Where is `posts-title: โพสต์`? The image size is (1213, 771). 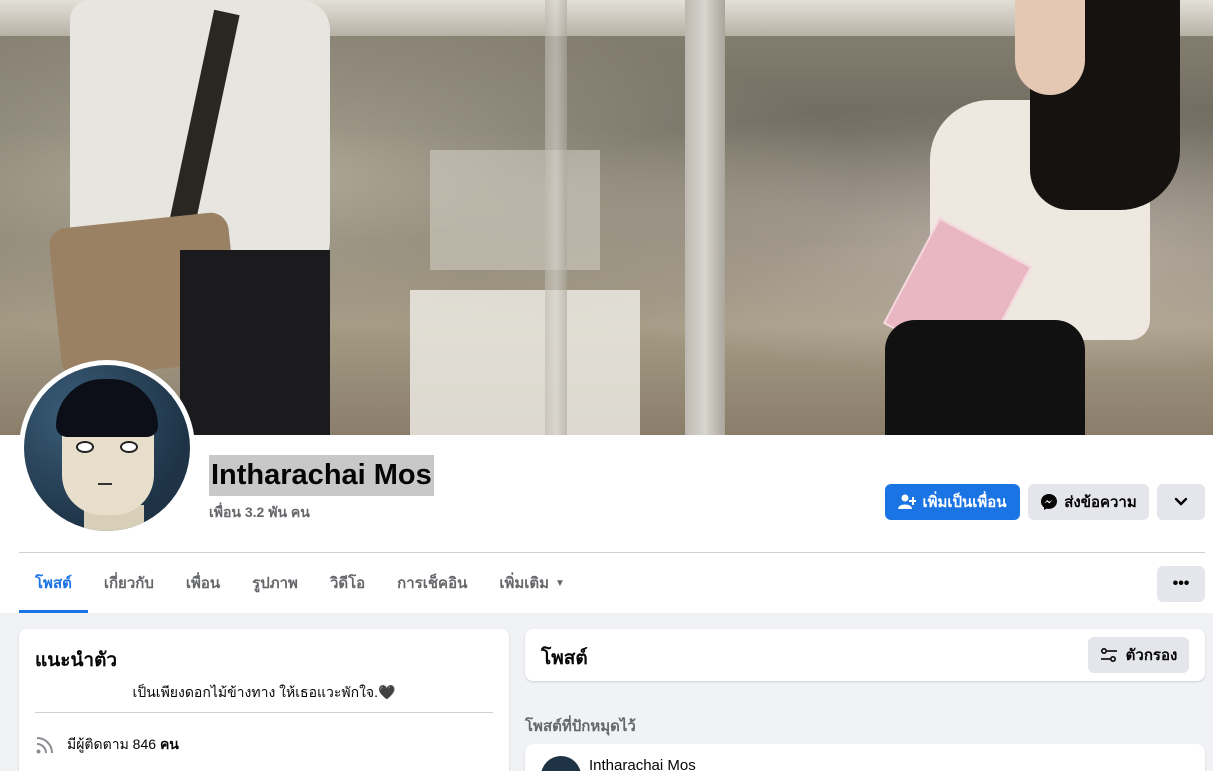
posts-title: โพสต์ is located at coordinates (564, 658).